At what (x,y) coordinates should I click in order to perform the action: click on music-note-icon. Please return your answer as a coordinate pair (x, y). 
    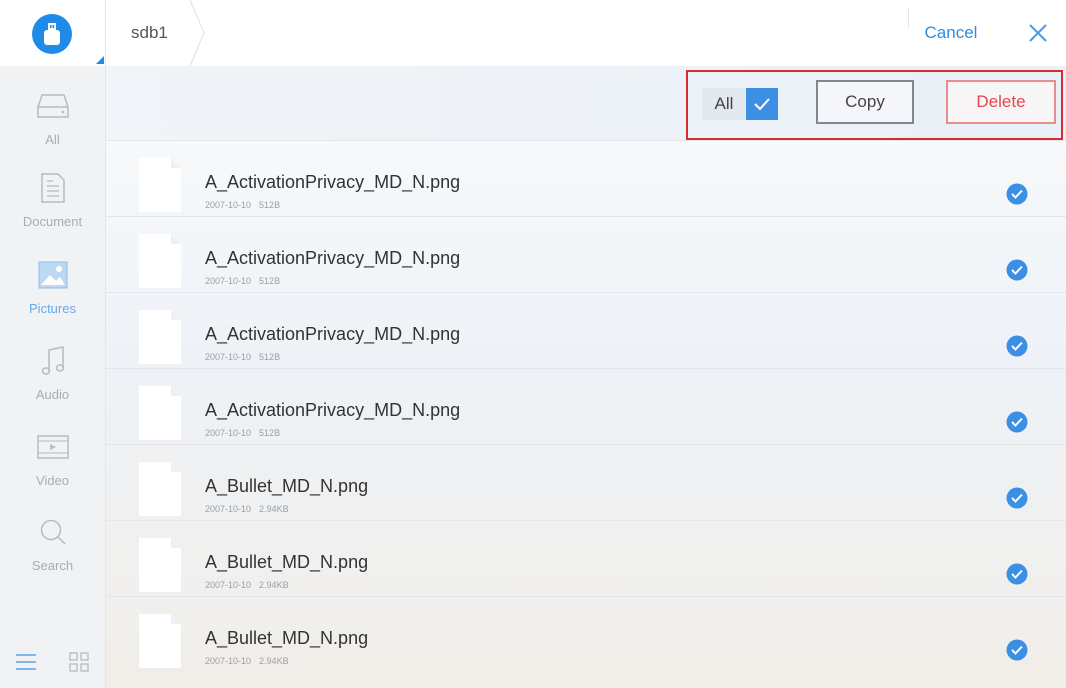
    Looking at the image, I should click on (53, 361).